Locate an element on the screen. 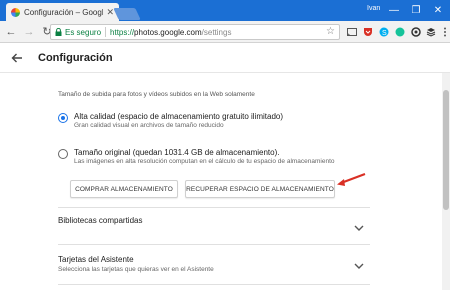  scrollbar-thumb is located at coordinates (446, 150).